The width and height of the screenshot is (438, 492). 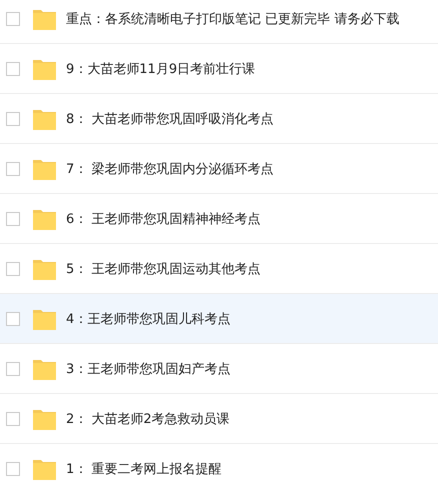 I want to click on folder-name: 2： 大苗老师2考急救动员课, so click(x=148, y=419).